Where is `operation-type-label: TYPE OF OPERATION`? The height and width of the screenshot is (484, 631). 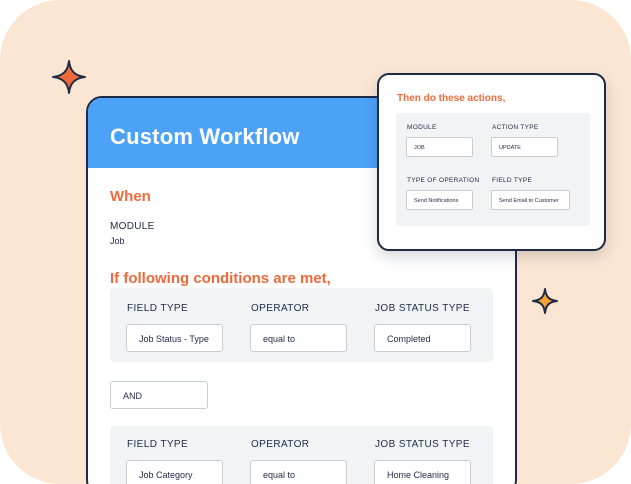
operation-type-label: TYPE OF OPERATION is located at coordinates (443, 180).